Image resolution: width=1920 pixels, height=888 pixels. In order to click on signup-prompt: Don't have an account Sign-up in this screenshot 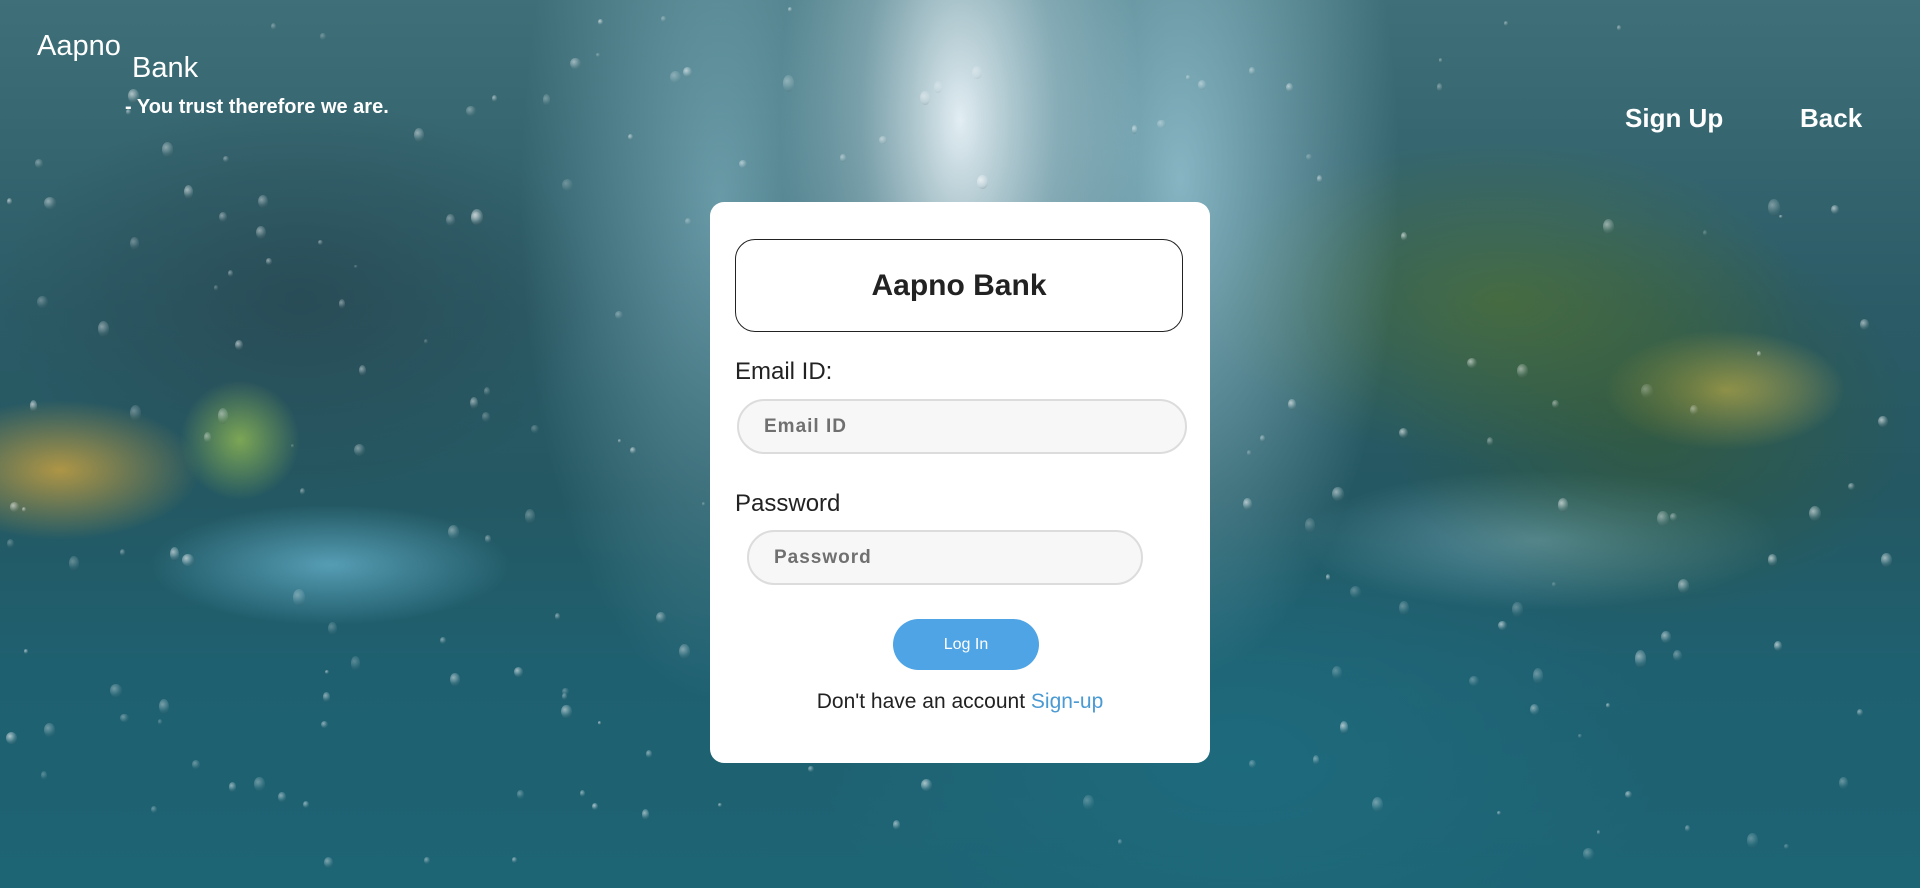, I will do `click(960, 702)`.